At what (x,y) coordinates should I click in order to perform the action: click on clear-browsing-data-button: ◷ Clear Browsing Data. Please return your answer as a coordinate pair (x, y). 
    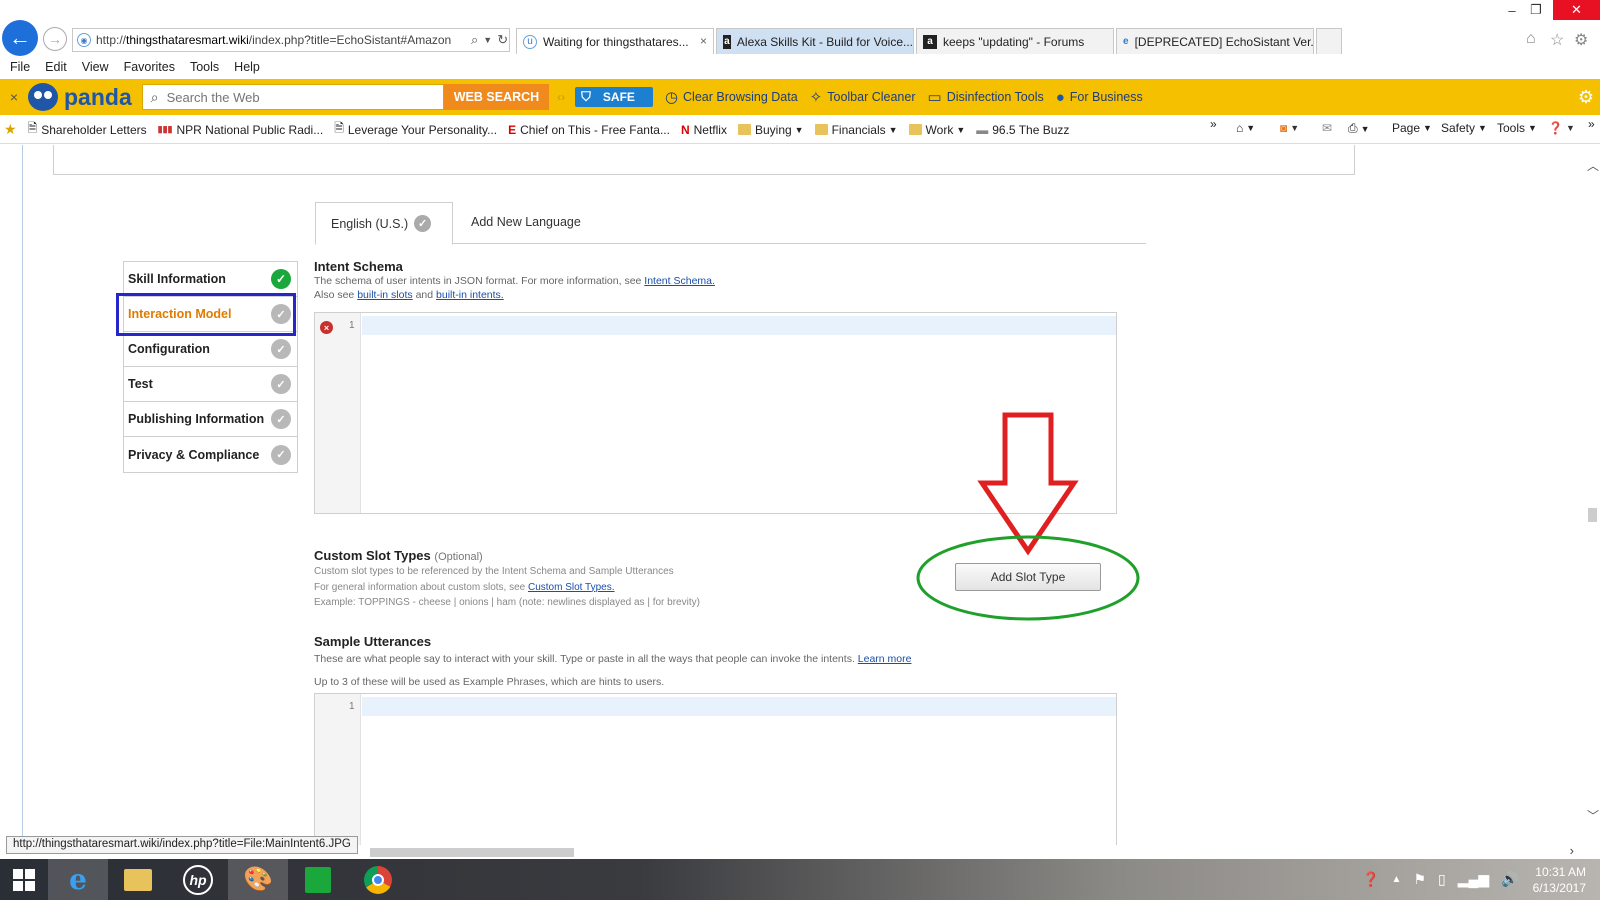
    Looking at the image, I should click on (731, 97).